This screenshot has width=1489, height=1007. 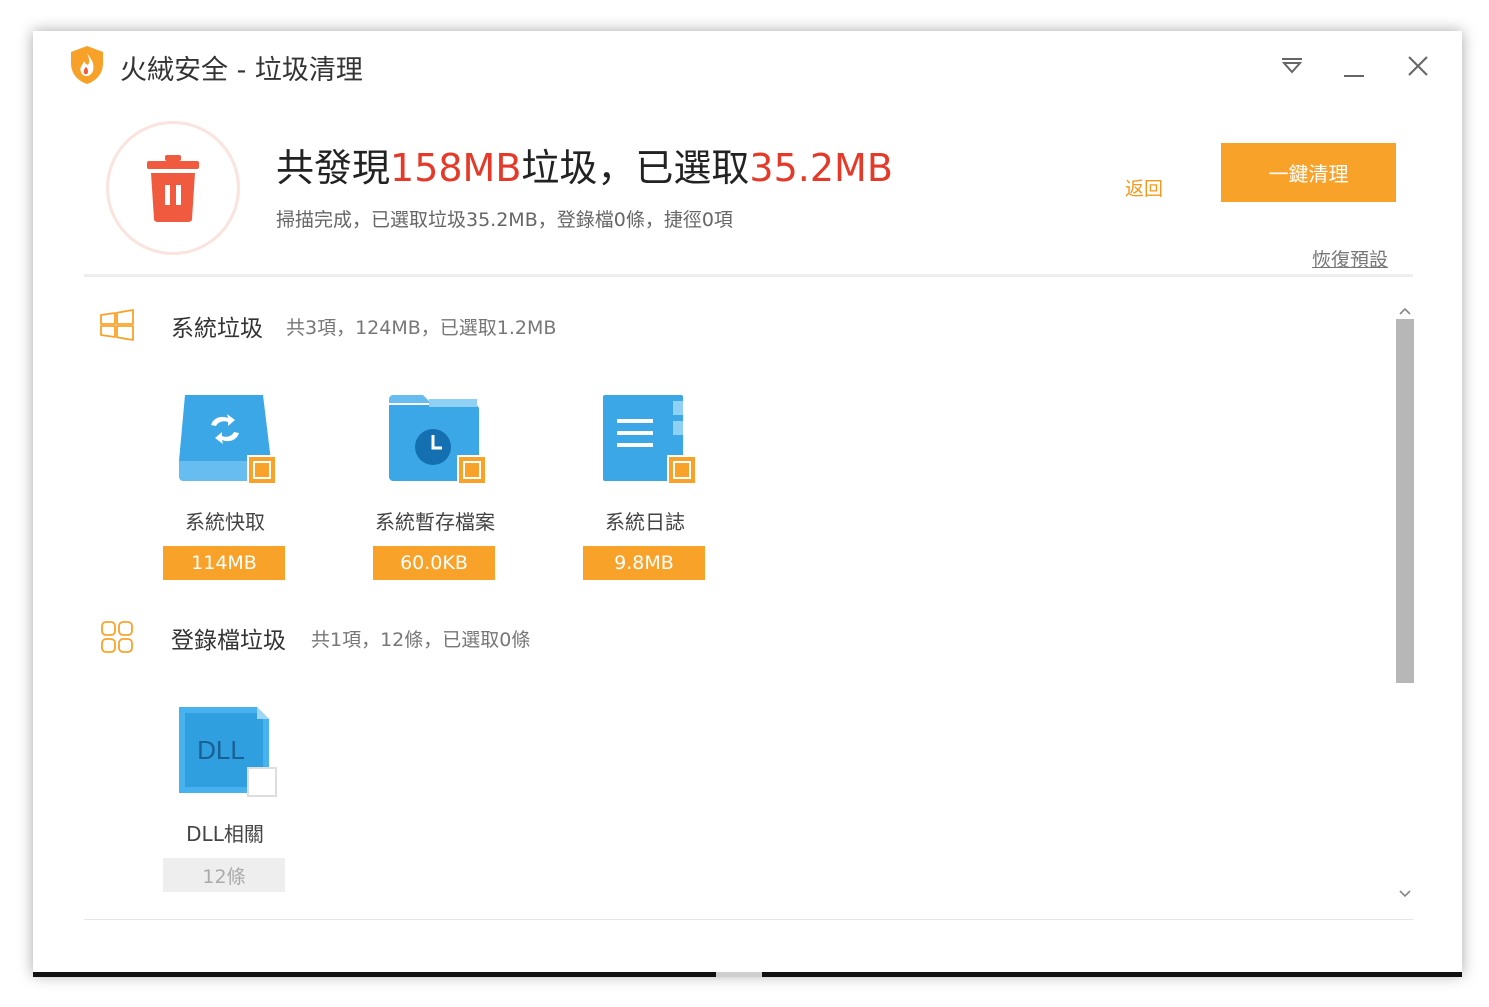 What do you see at coordinates (435, 491) in the screenshot?
I see `item-system-temp-files: 系統暫存檔案 60.0KB` at bounding box center [435, 491].